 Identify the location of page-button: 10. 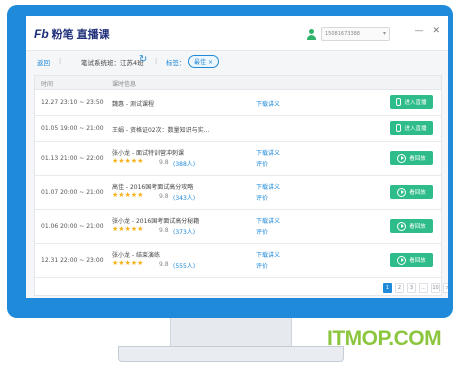
(435, 288).